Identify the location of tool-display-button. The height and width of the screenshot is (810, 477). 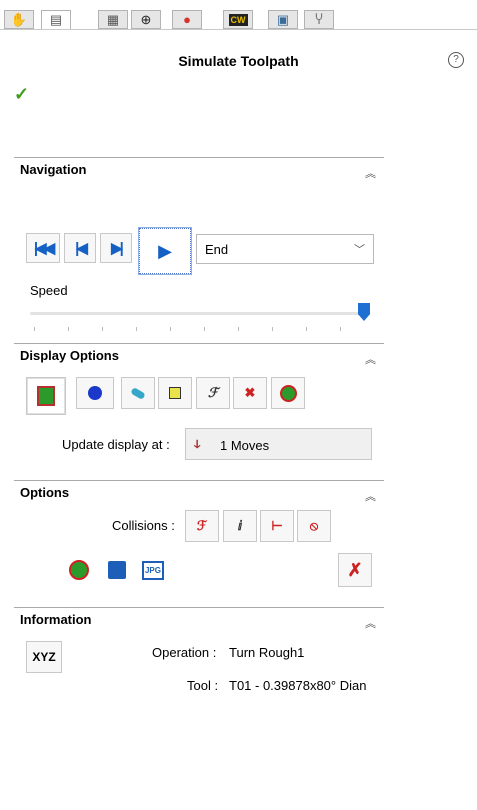
(138, 393).